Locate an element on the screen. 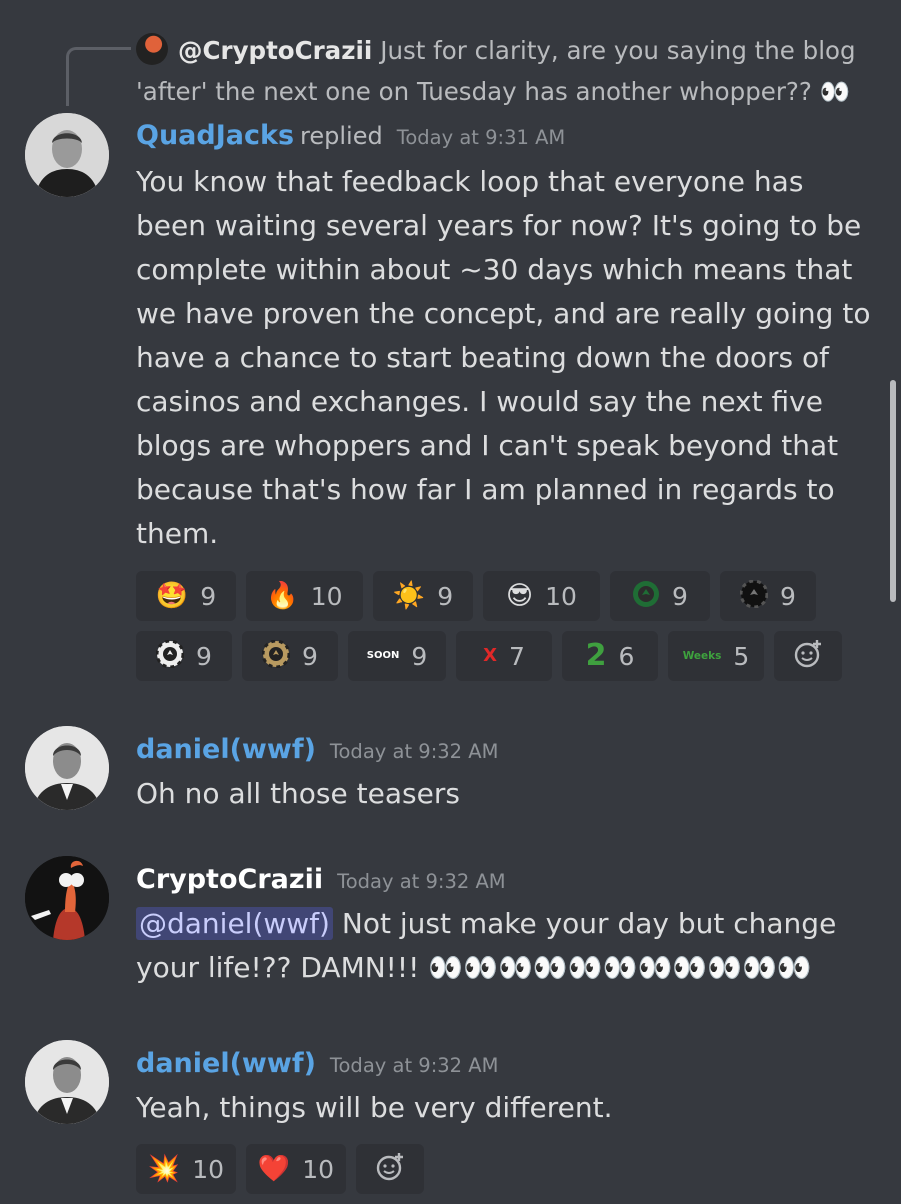 The image size is (901, 1204). eyes-emoji: 👀👀👀👀👀👀👀👀👀👀👀 is located at coordinates (620, 967).